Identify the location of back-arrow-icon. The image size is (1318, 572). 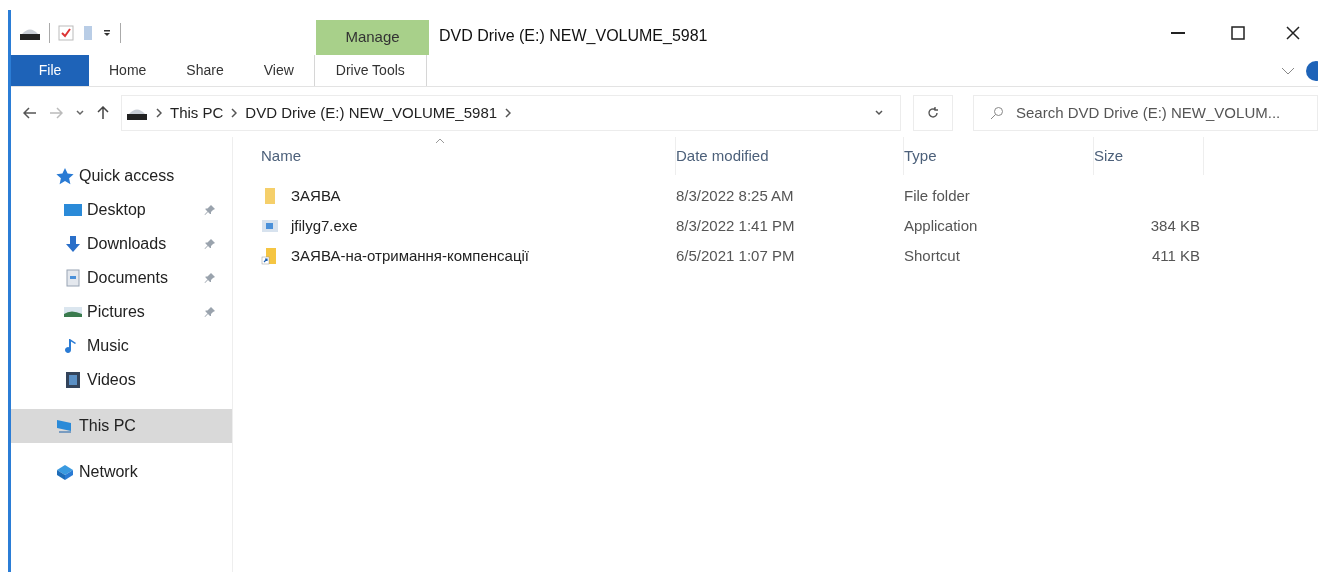
(30, 113).